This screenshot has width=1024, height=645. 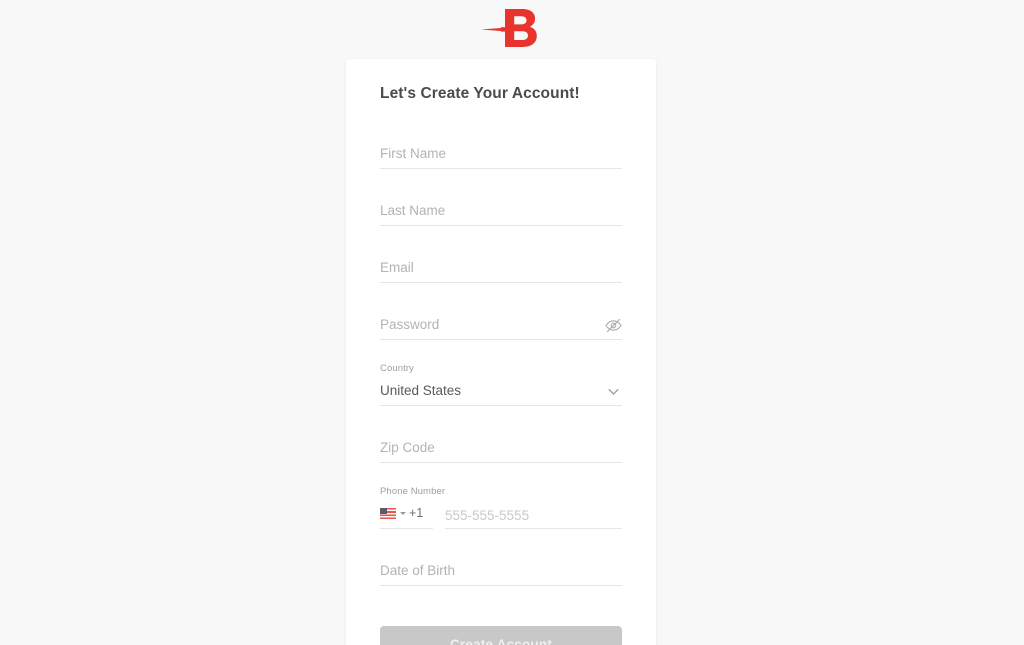 I want to click on dial-code: +1, so click(x=416, y=513).